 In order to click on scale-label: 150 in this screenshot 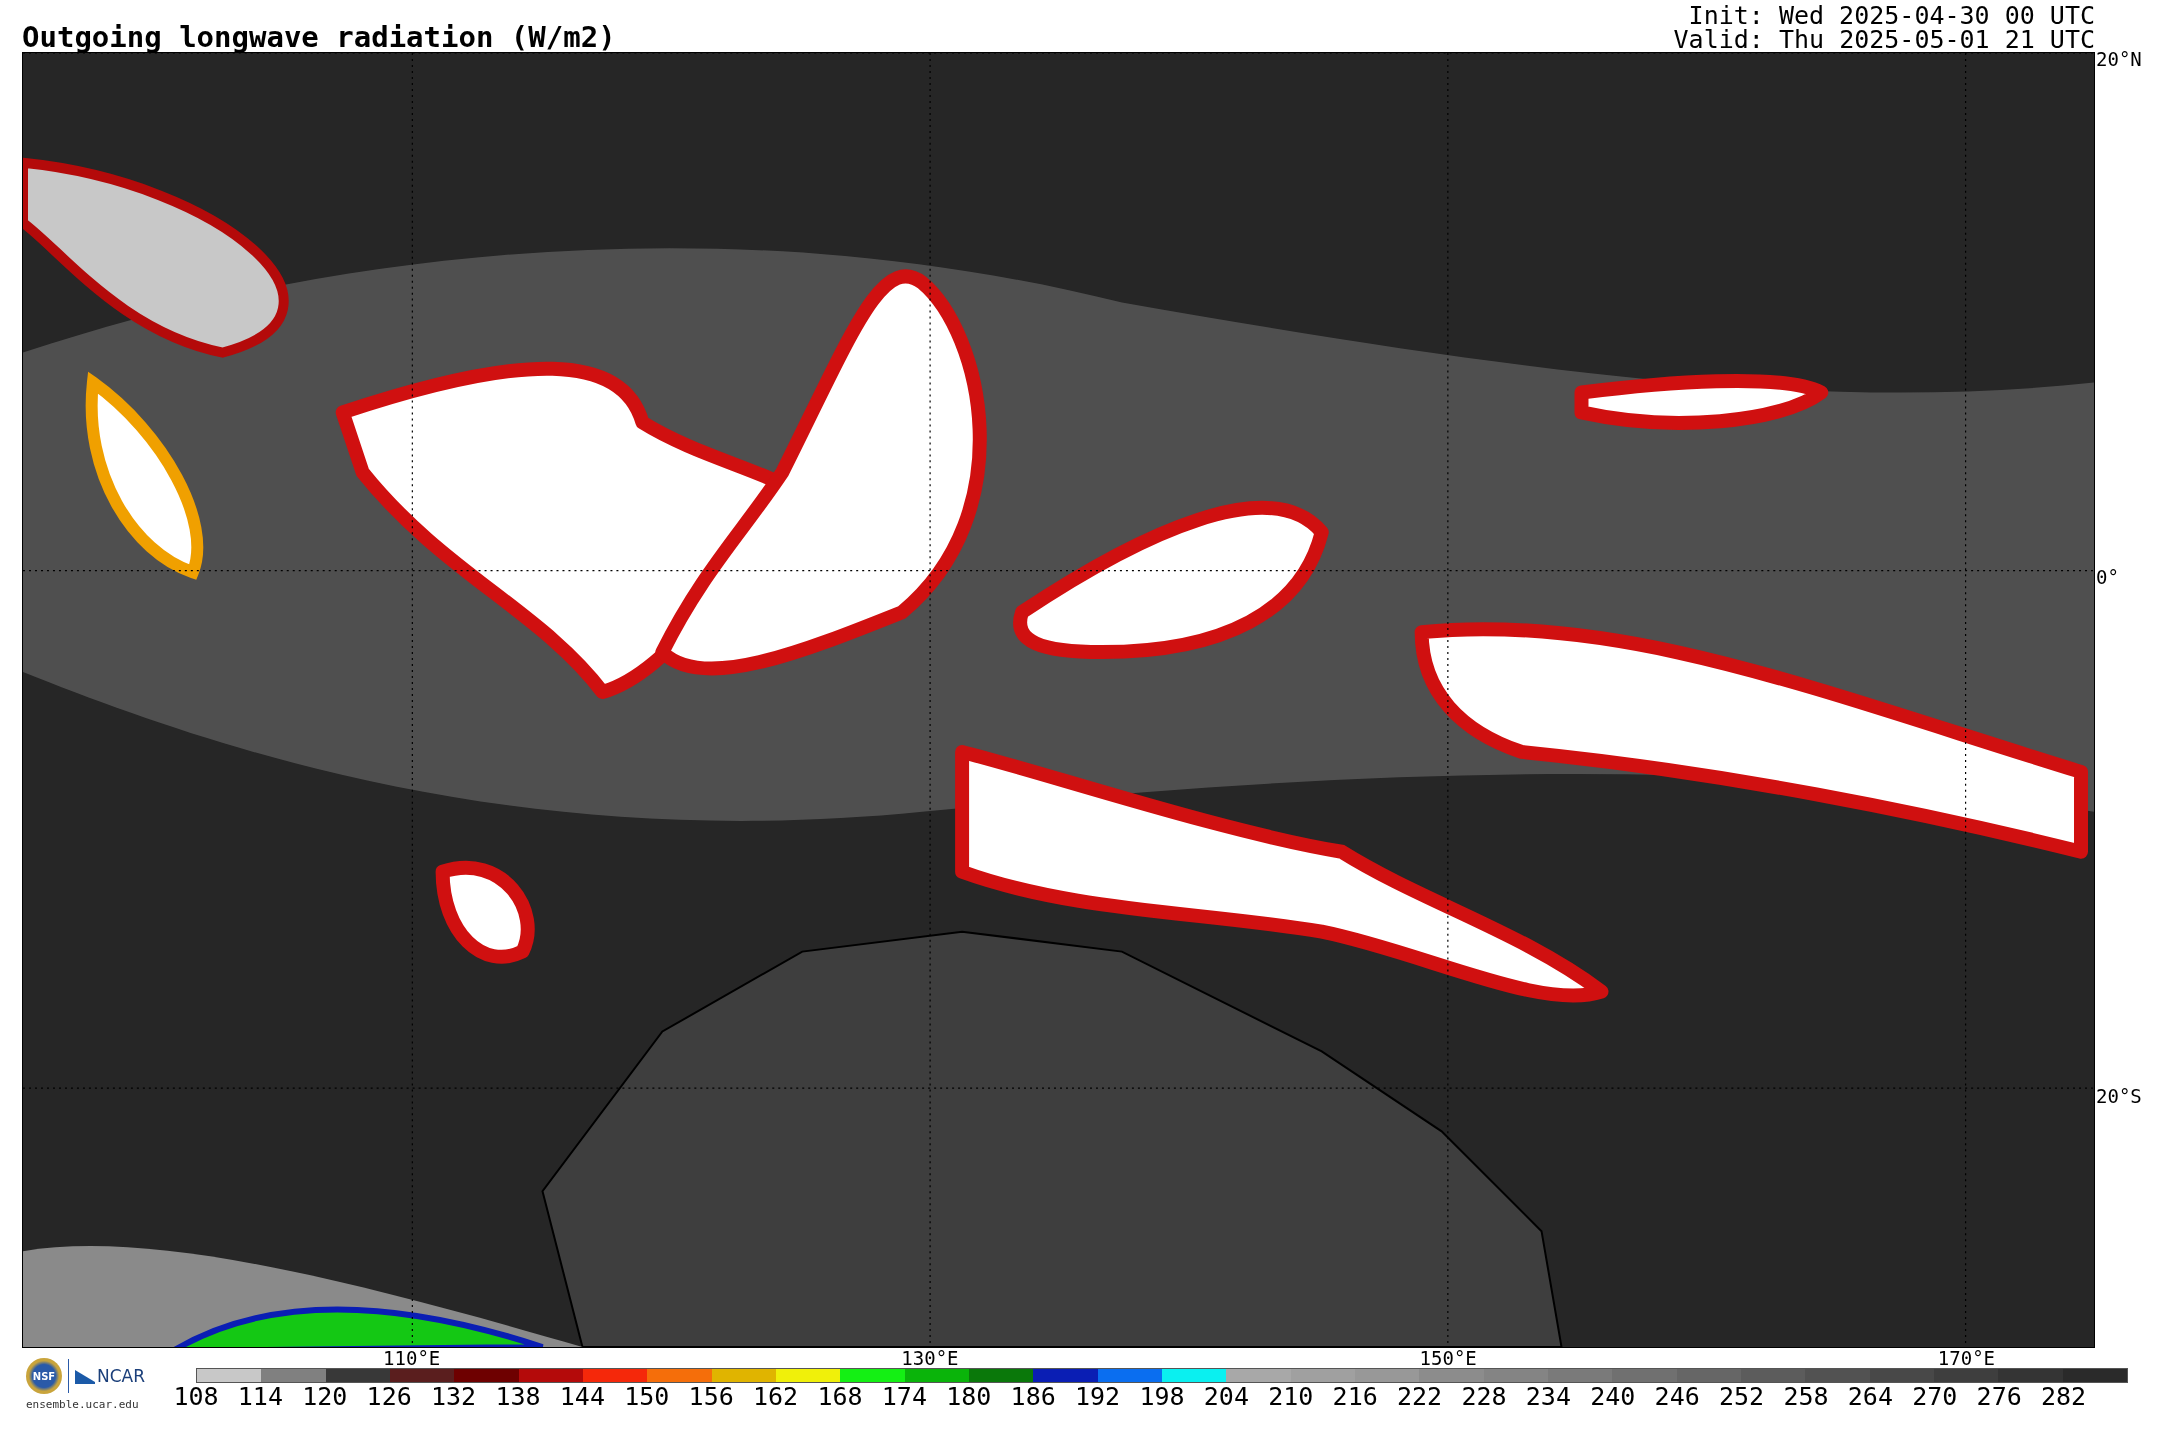, I will do `click(647, 1396)`.